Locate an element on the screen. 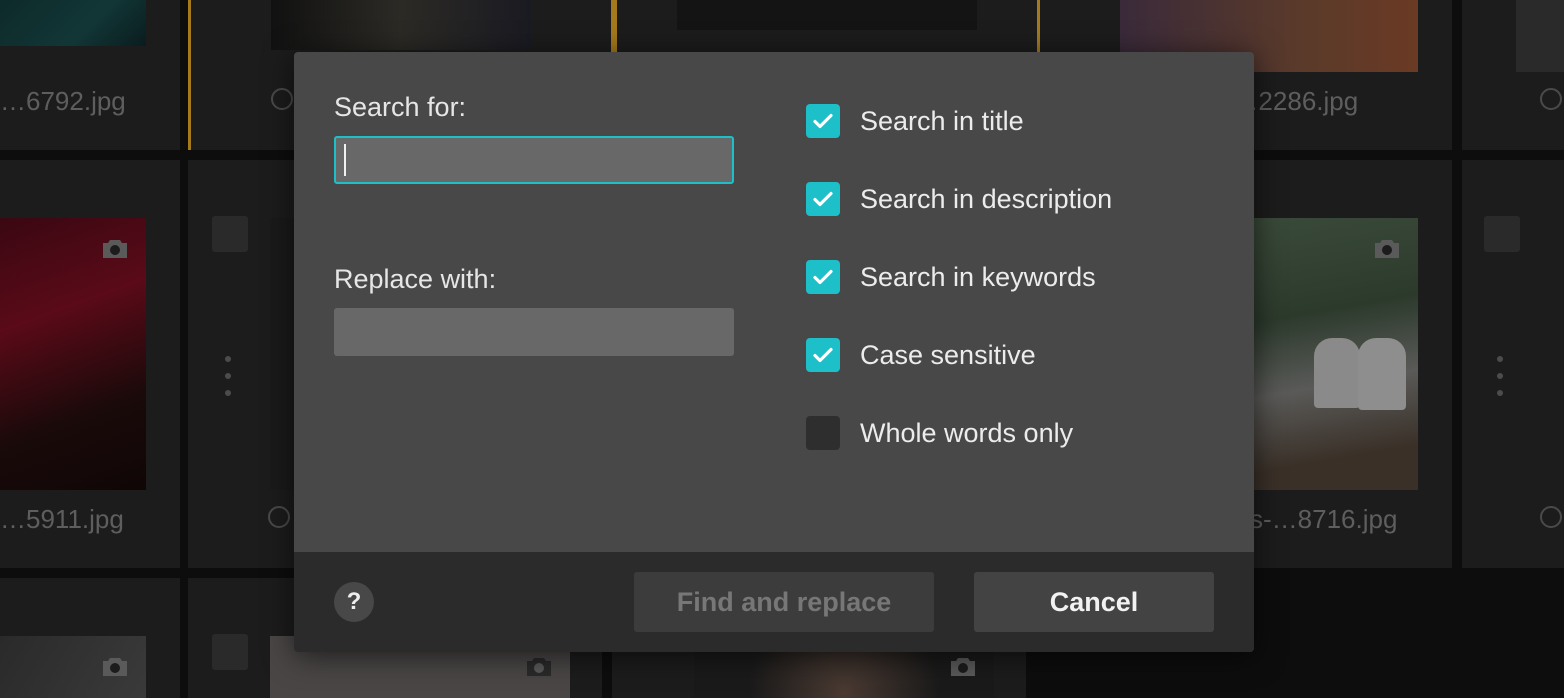 The width and height of the screenshot is (1564, 698). cancel-button: Cancel is located at coordinates (1094, 602).